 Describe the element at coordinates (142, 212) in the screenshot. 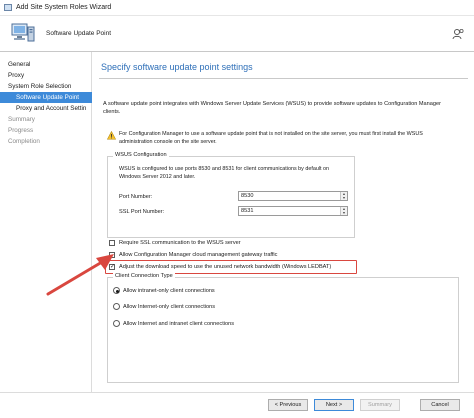

I see `ssl-port-number-label: SSL Port Number:` at that location.